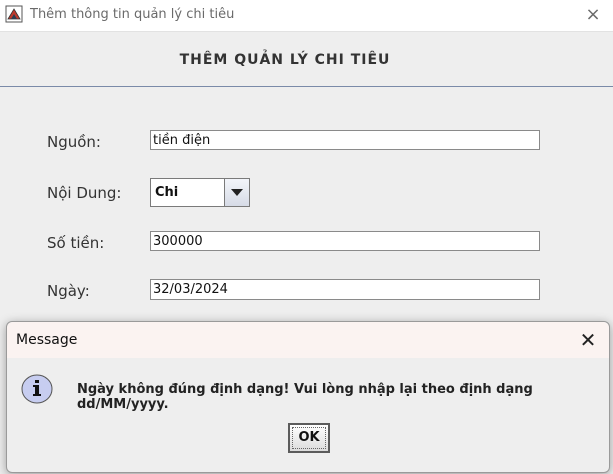 Image resolution: width=613 pixels, height=474 pixels. What do you see at coordinates (308, 340) in the screenshot?
I see `dialog-titlebar: Message ✕` at bounding box center [308, 340].